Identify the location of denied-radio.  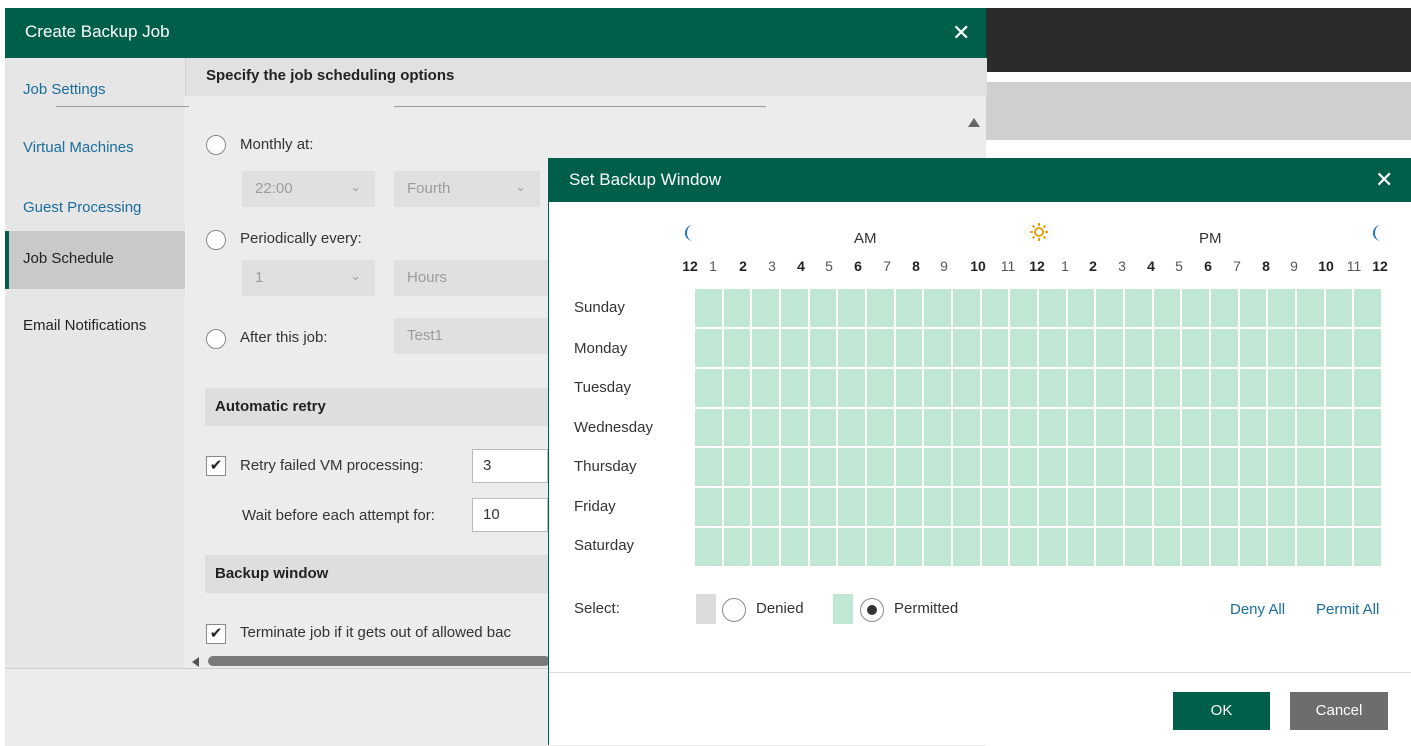
(734, 610).